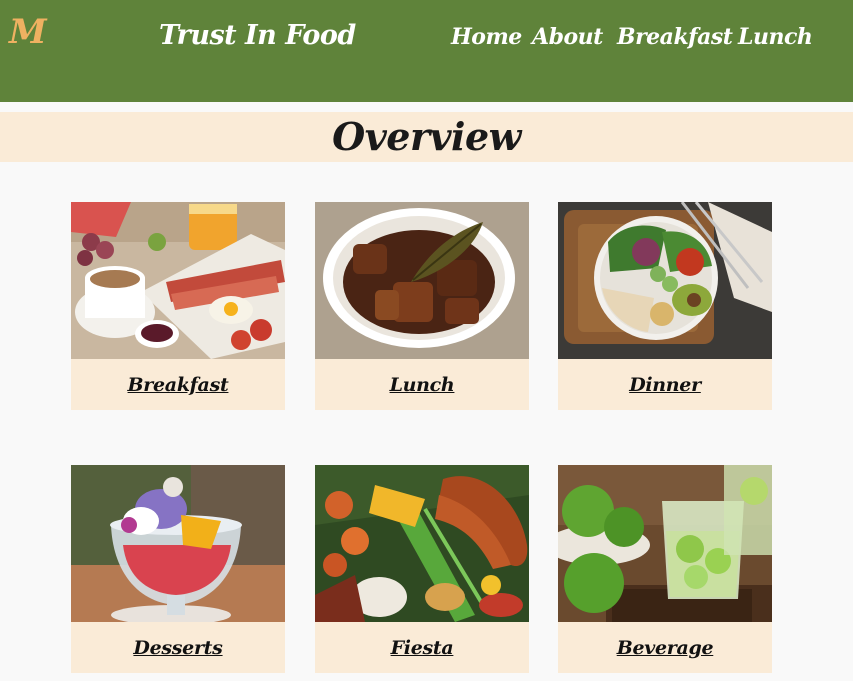 This screenshot has width=853, height=681. I want to click on category-label: Beverage, so click(665, 647).